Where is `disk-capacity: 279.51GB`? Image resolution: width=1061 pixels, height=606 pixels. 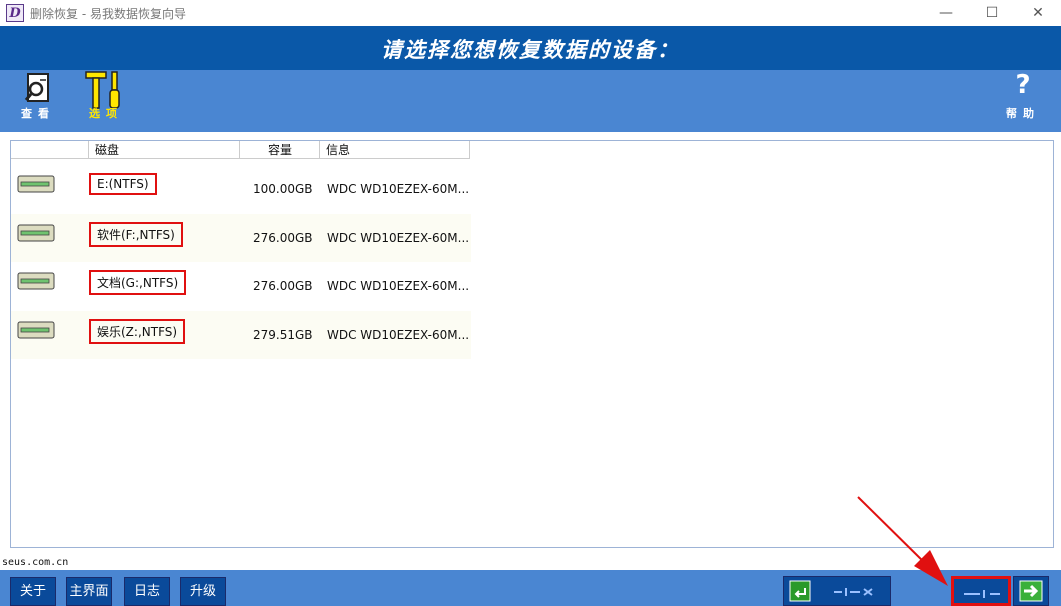
disk-capacity: 279.51GB is located at coordinates (283, 335).